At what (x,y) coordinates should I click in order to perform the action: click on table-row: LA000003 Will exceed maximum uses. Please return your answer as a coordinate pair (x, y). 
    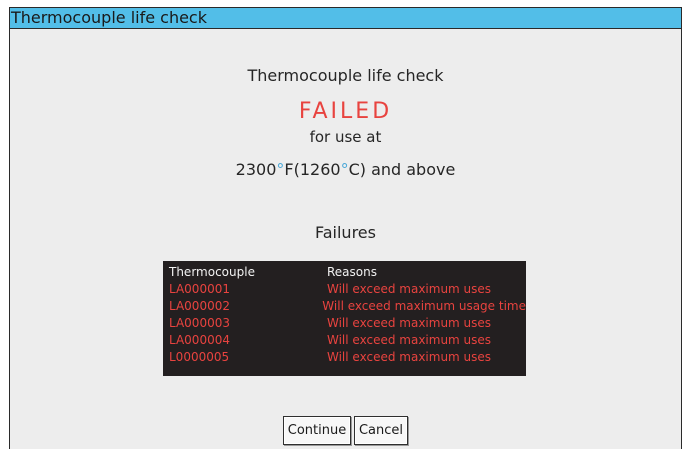
    Looking at the image, I should click on (347, 323).